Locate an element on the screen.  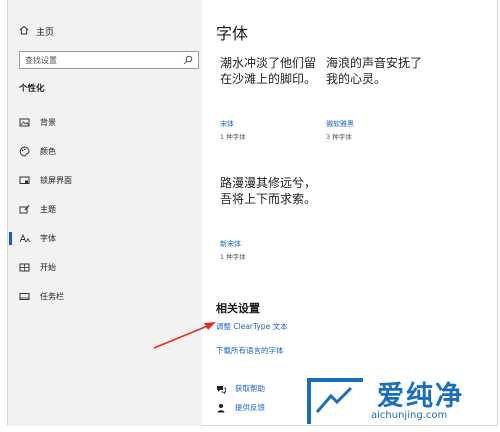
watermark-text: 爱纯净 is located at coordinates (420, 396).